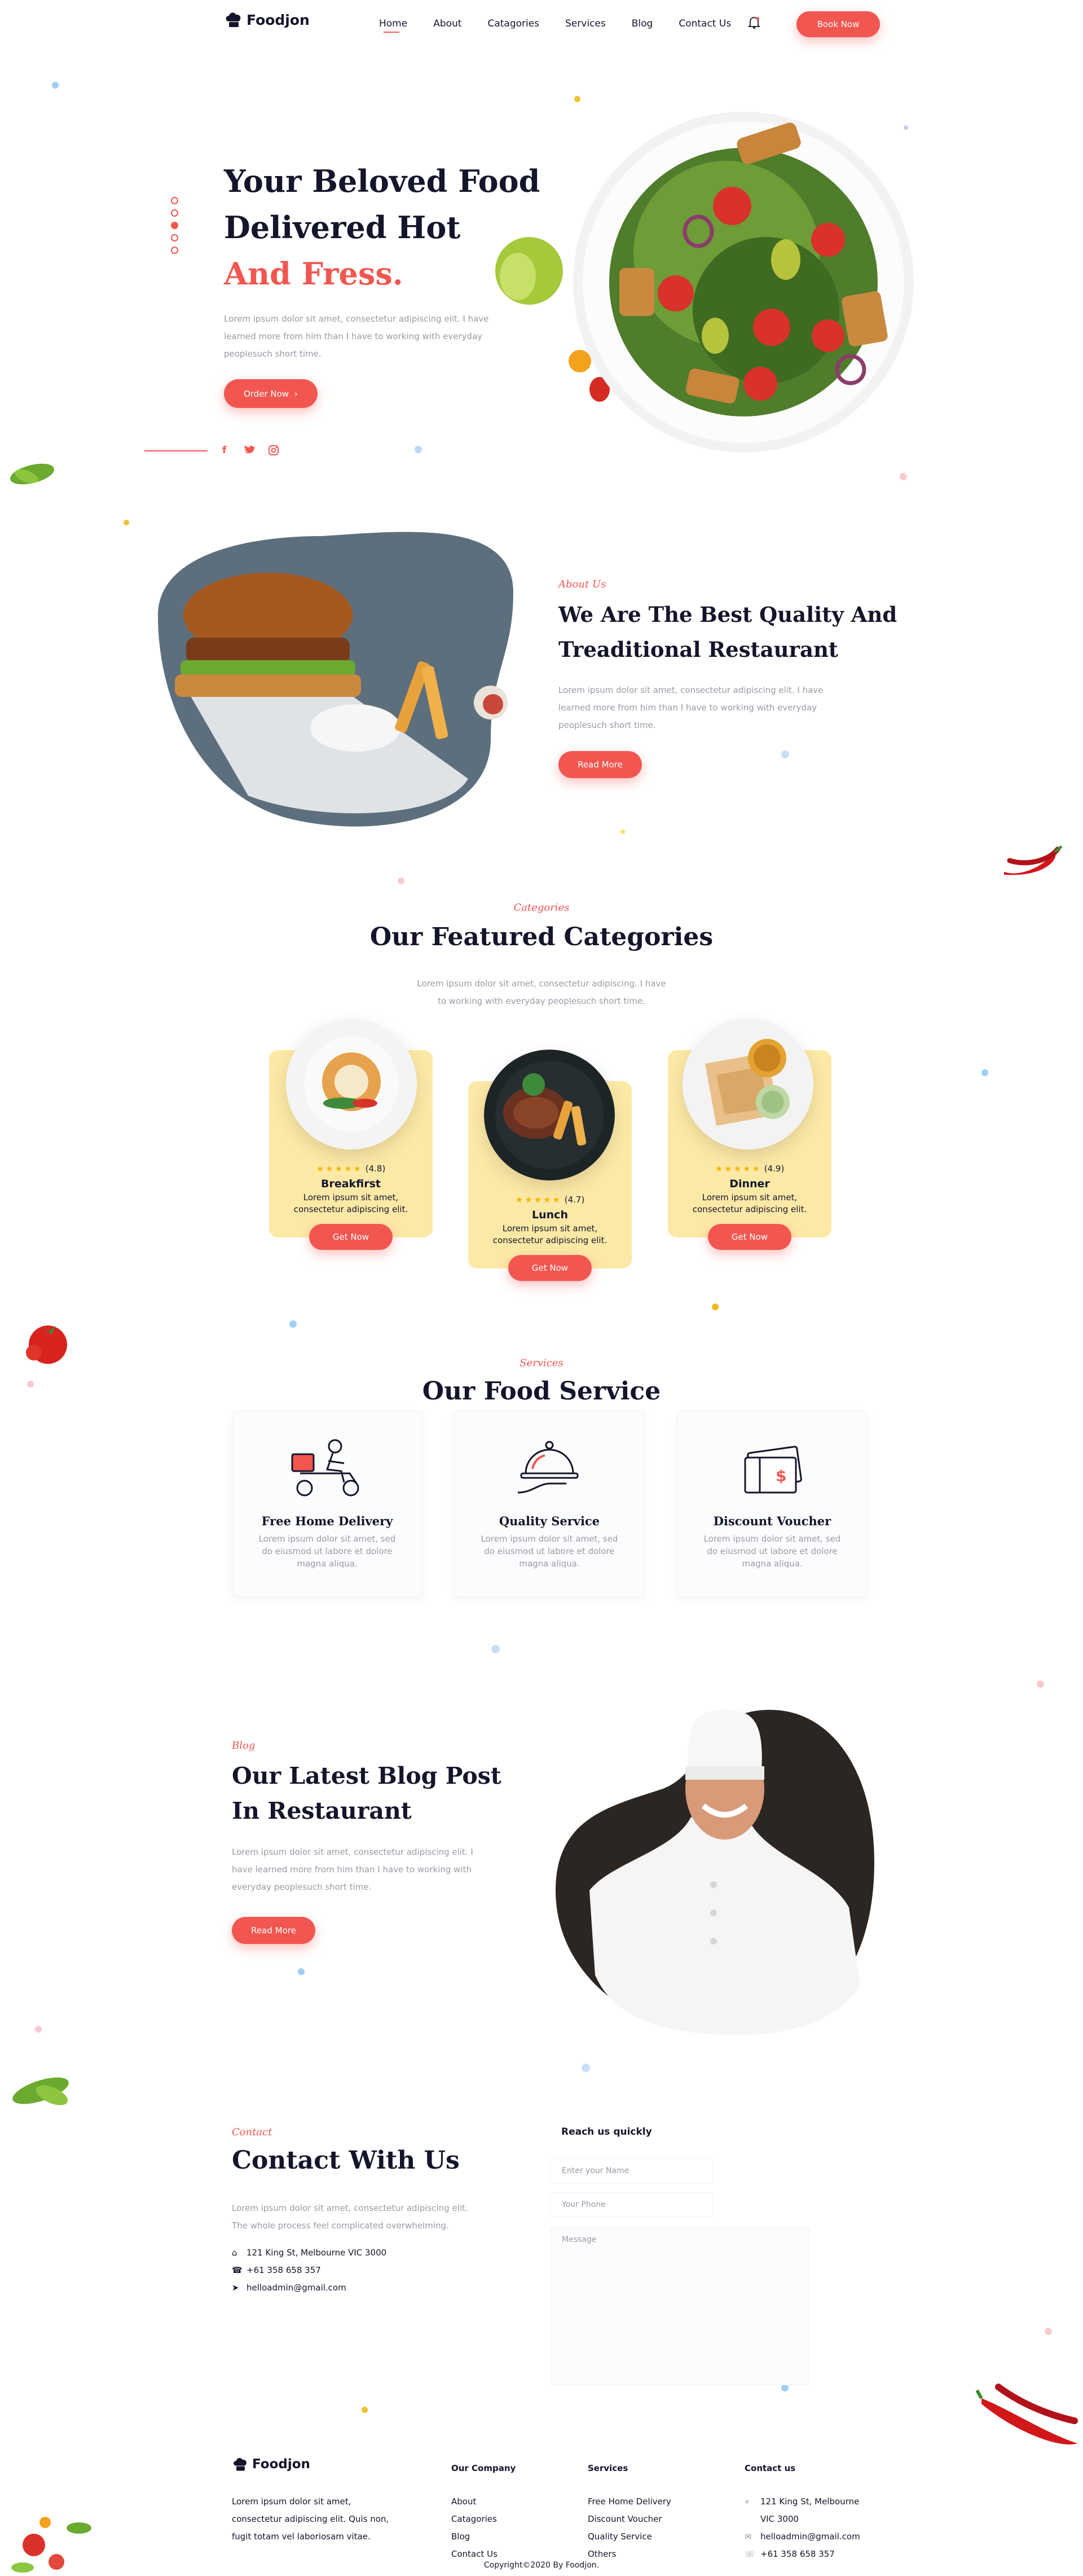 The height and width of the screenshot is (2576, 1083). I want to click on footer-link-about: About, so click(474, 2502).